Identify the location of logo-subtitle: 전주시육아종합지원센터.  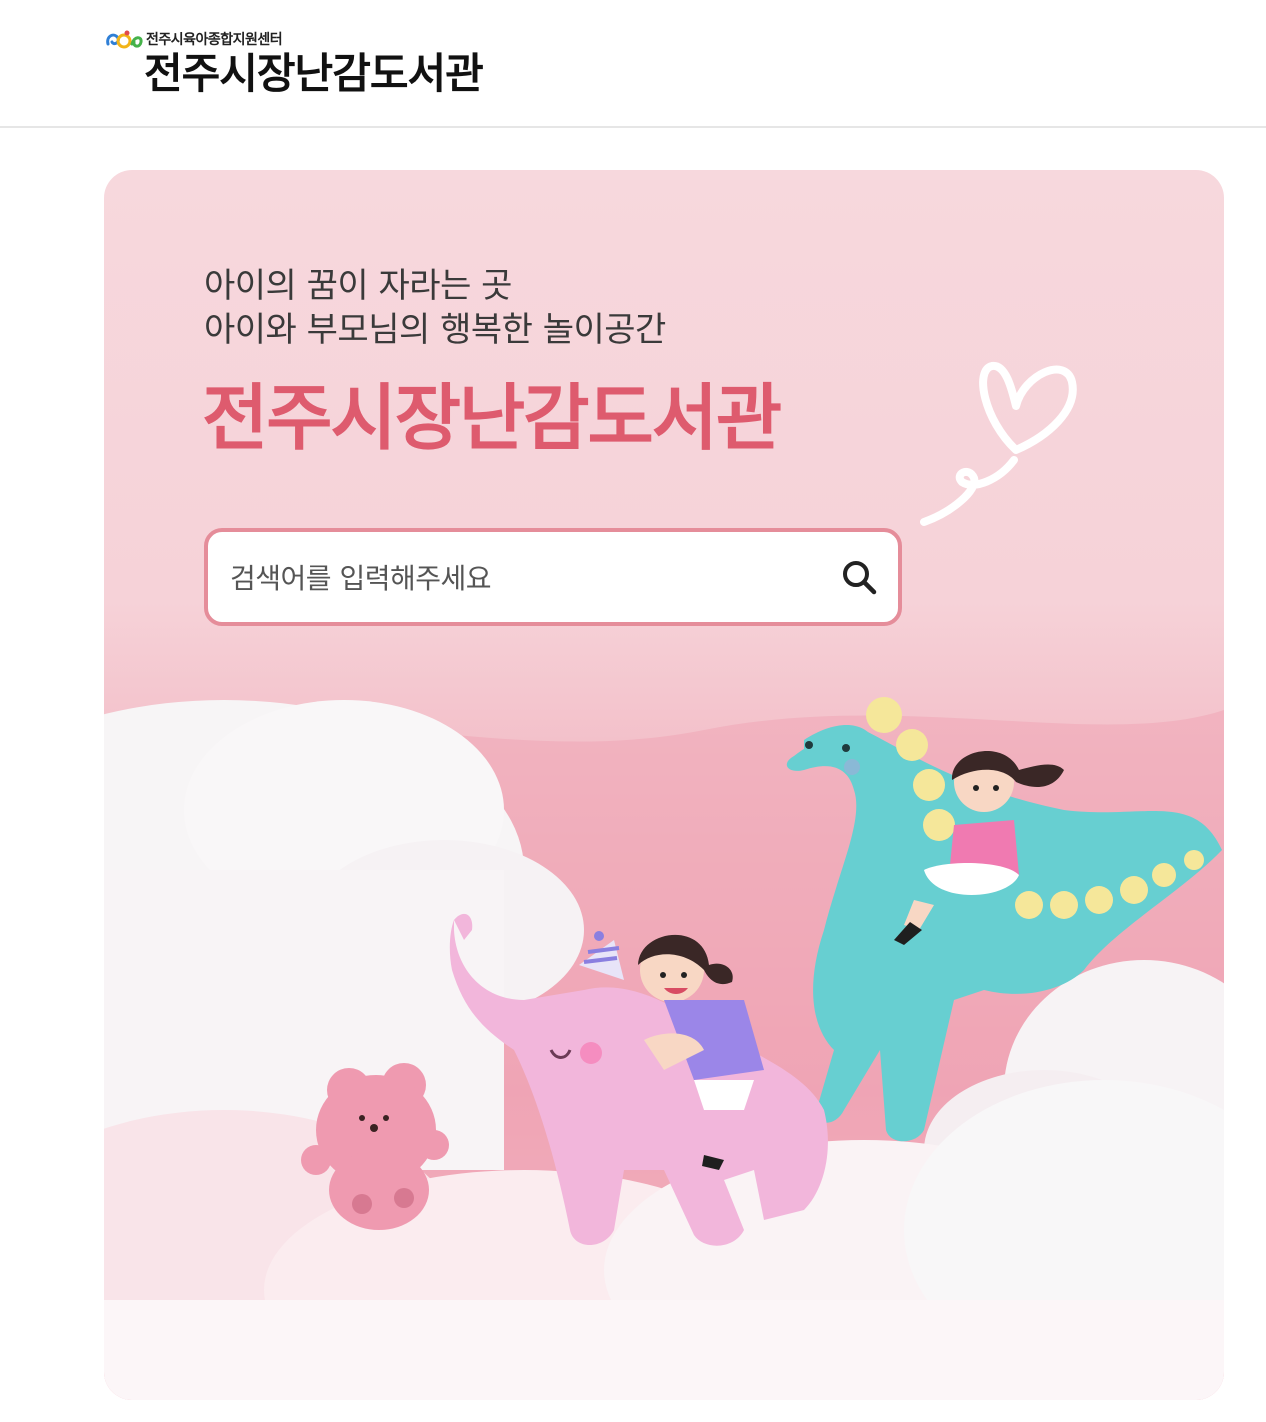
(214, 40).